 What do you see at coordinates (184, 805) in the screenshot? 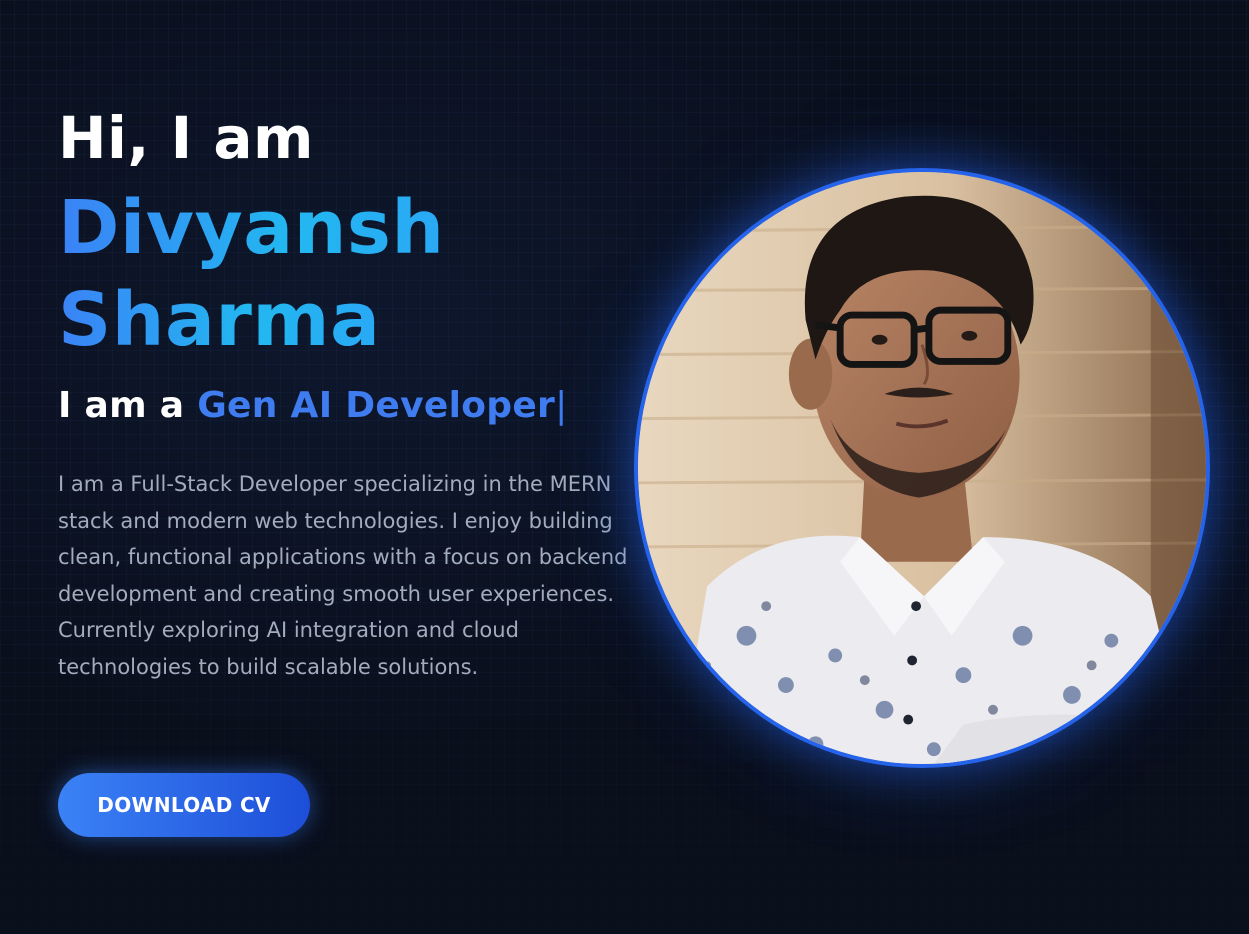
I see `download-cv-button: DOWNLOAD CV` at bounding box center [184, 805].